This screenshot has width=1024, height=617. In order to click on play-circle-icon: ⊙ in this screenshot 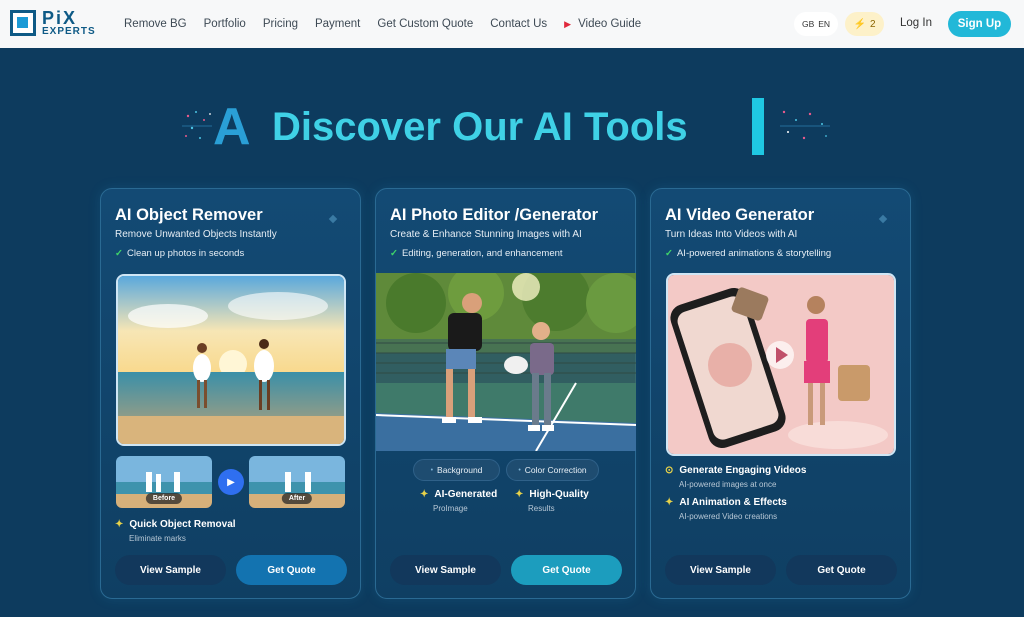, I will do `click(669, 470)`.